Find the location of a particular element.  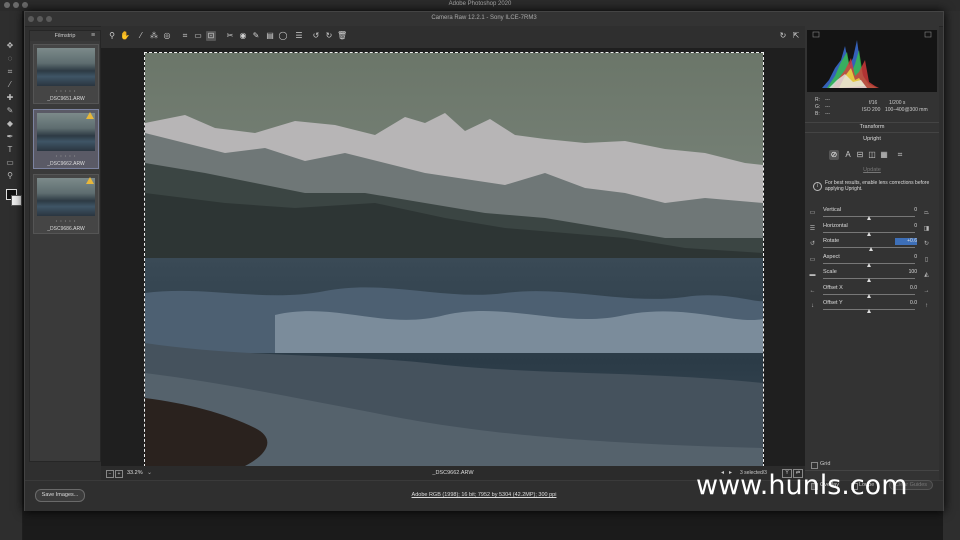

thumbnail-filename: _DSC9651.ARW is located at coordinates (66, 99).